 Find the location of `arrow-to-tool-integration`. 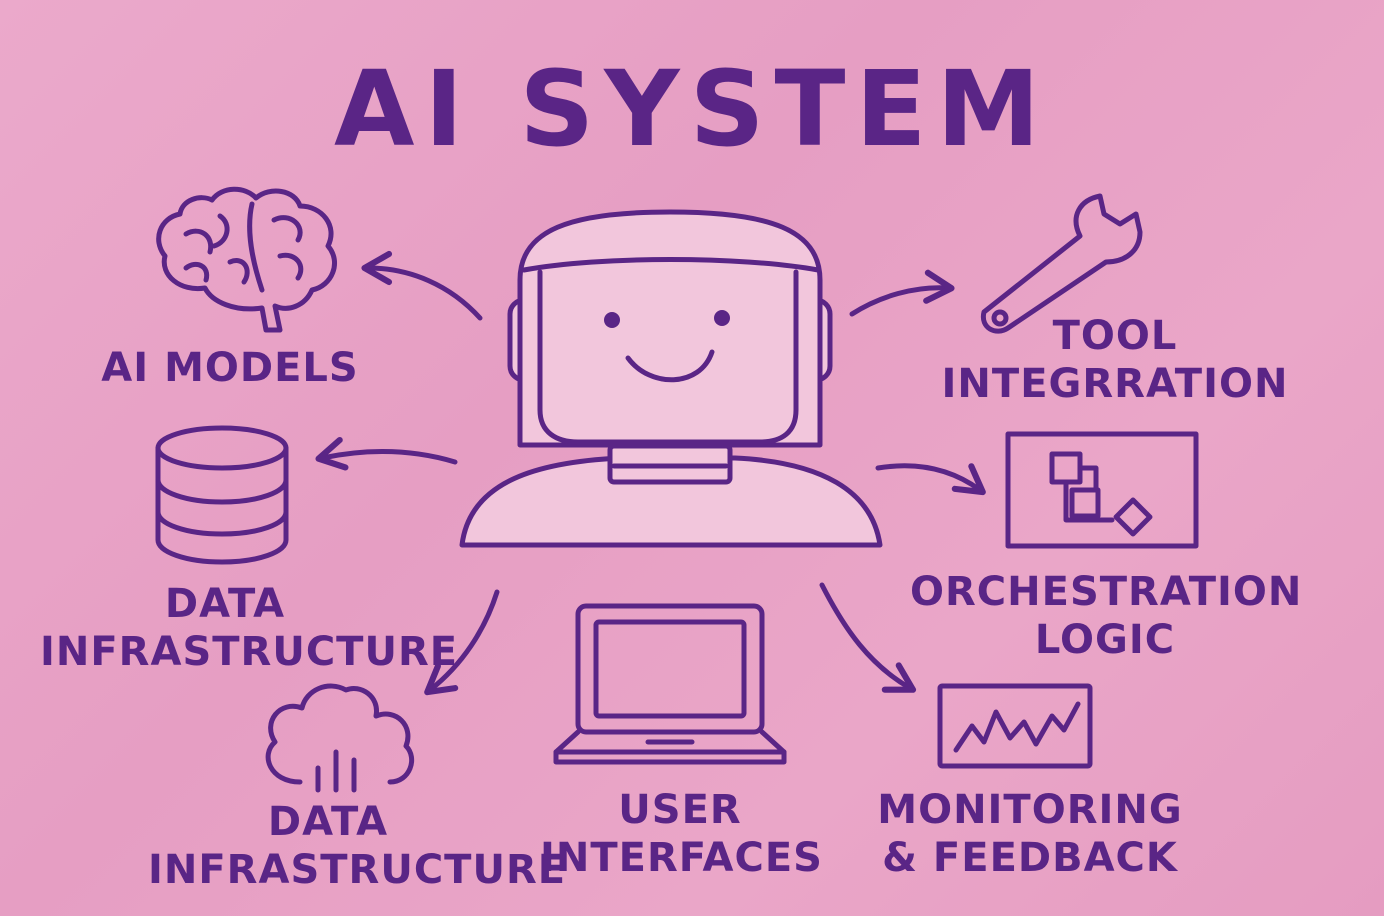

arrow-to-tool-integration is located at coordinates (902, 293).